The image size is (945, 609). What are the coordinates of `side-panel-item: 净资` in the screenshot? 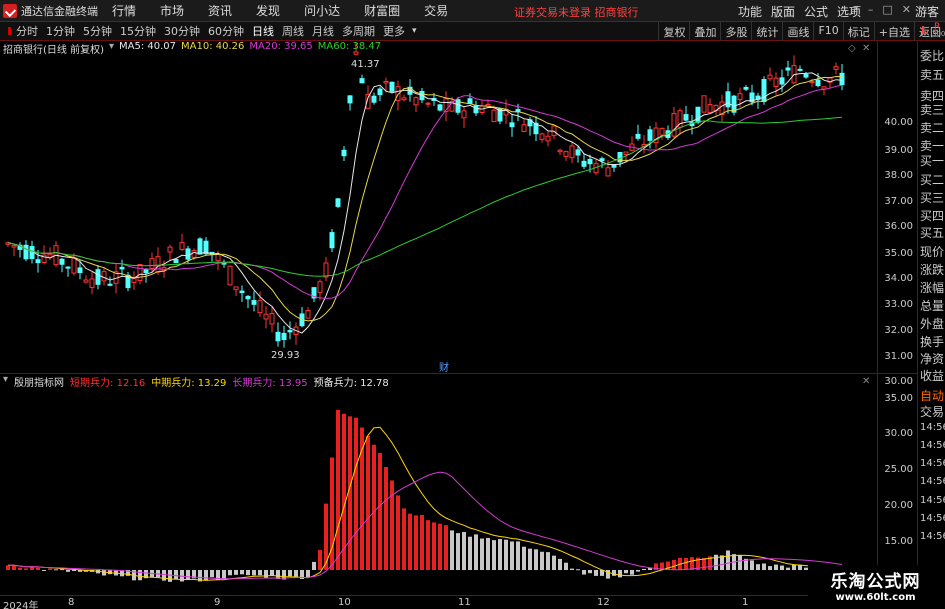 It's located at (932, 358).